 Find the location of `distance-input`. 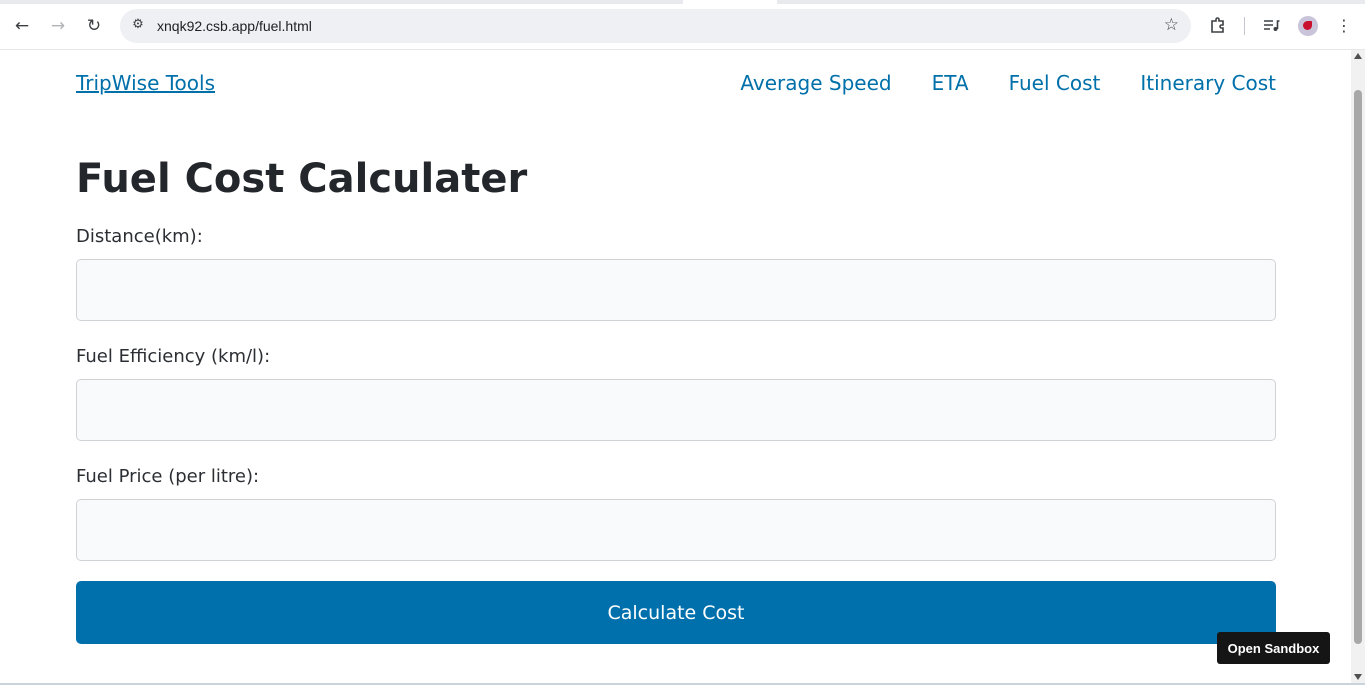

distance-input is located at coordinates (676, 290).